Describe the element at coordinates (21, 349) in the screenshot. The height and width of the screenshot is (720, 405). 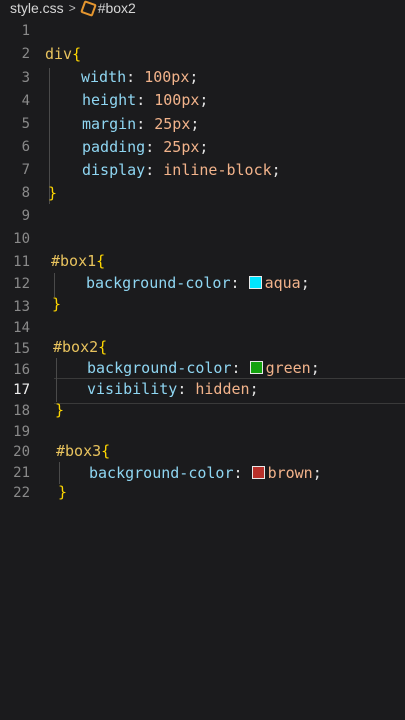
I see `line-number: 15` at that location.